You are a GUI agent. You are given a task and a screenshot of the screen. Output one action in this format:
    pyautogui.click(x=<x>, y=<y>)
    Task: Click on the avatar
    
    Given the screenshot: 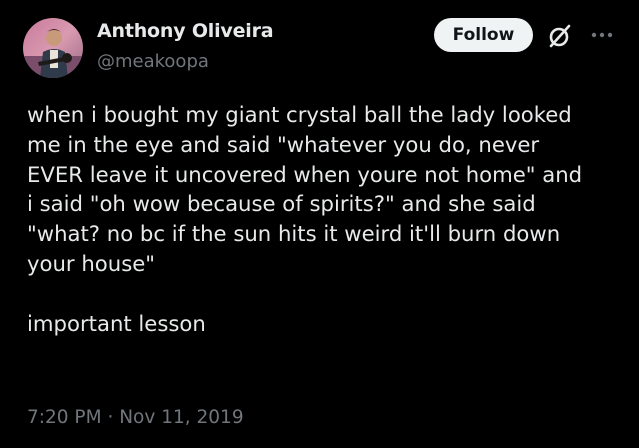 What is the action you would take?
    pyautogui.click(x=53, y=48)
    